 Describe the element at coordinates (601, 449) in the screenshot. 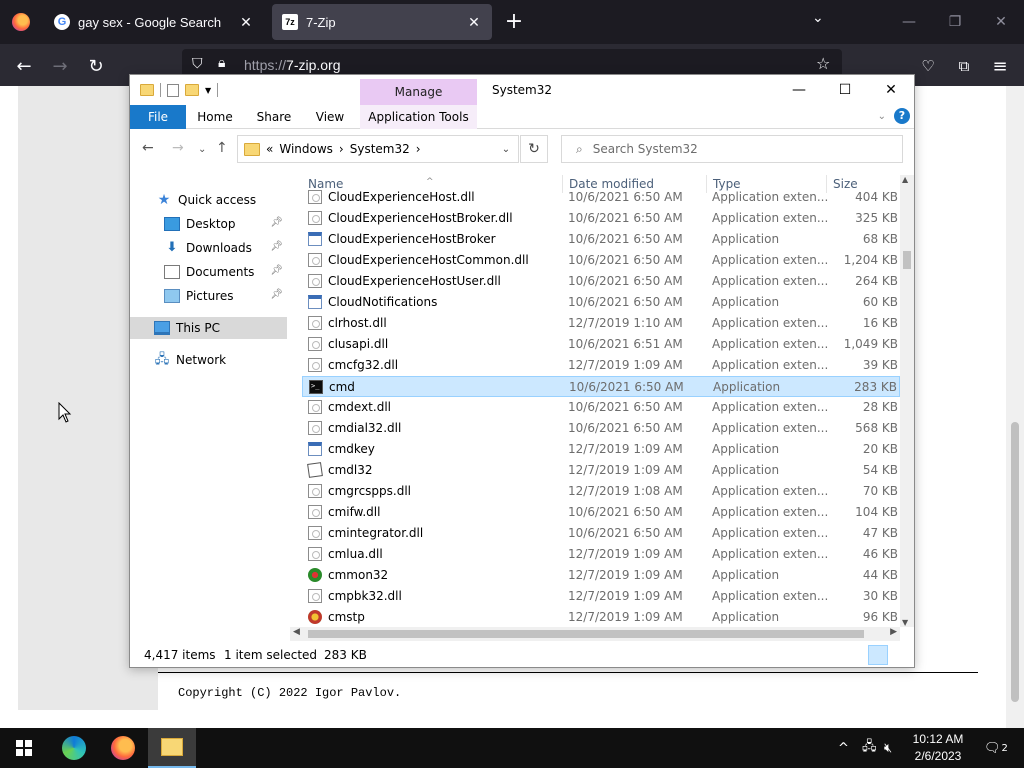

I see `file-row: cmdkey 12/7/2019 1:09 AM Application 20 KB` at that location.